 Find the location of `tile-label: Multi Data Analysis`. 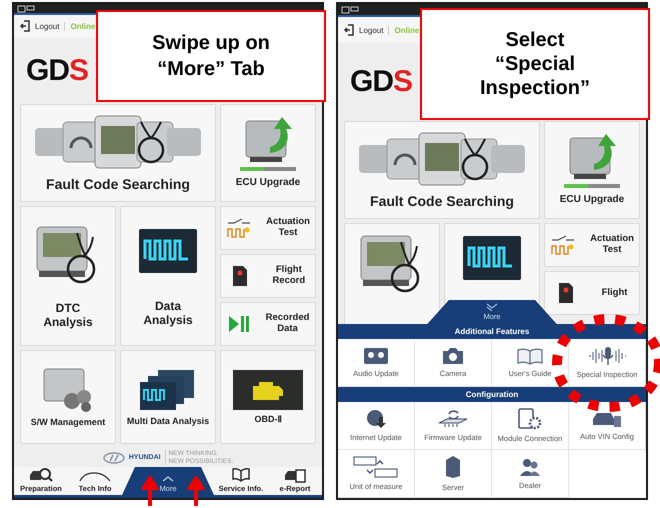

tile-label: Multi Data Analysis is located at coordinates (168, 421).